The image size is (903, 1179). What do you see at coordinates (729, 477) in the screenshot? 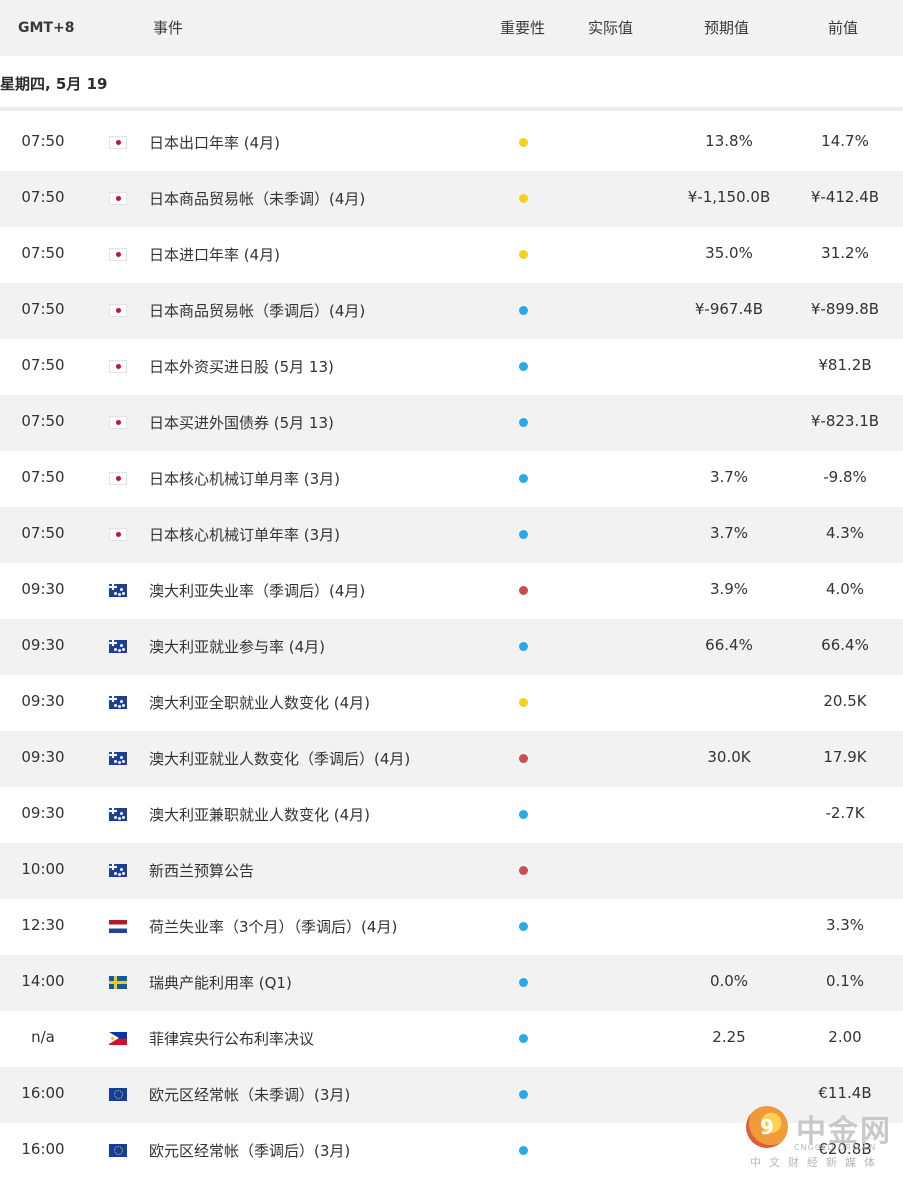
I see `forecast-value: 3.7%` at bounding box center [729, 477].